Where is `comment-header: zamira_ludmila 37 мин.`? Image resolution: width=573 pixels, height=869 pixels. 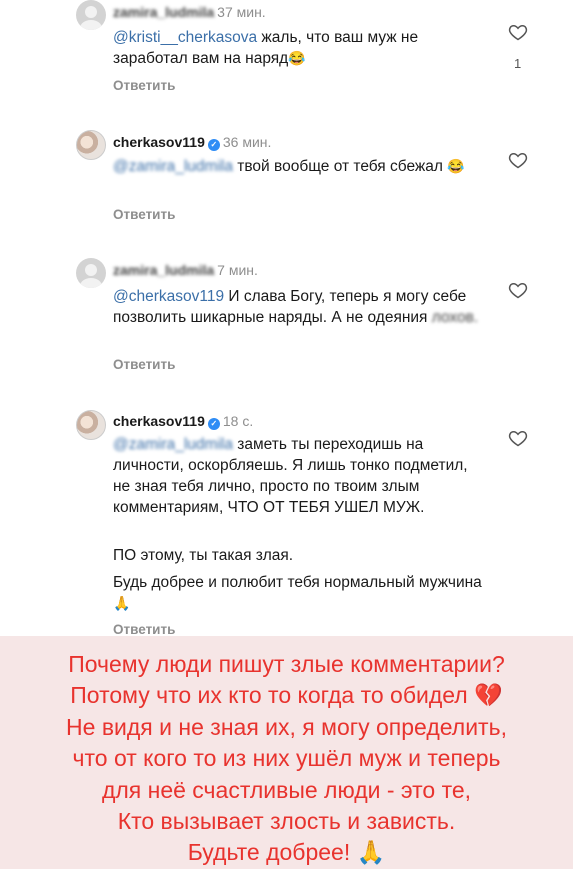 comment-header: zamira_ludmila 37 мин. is located at coordinates (189, 12).